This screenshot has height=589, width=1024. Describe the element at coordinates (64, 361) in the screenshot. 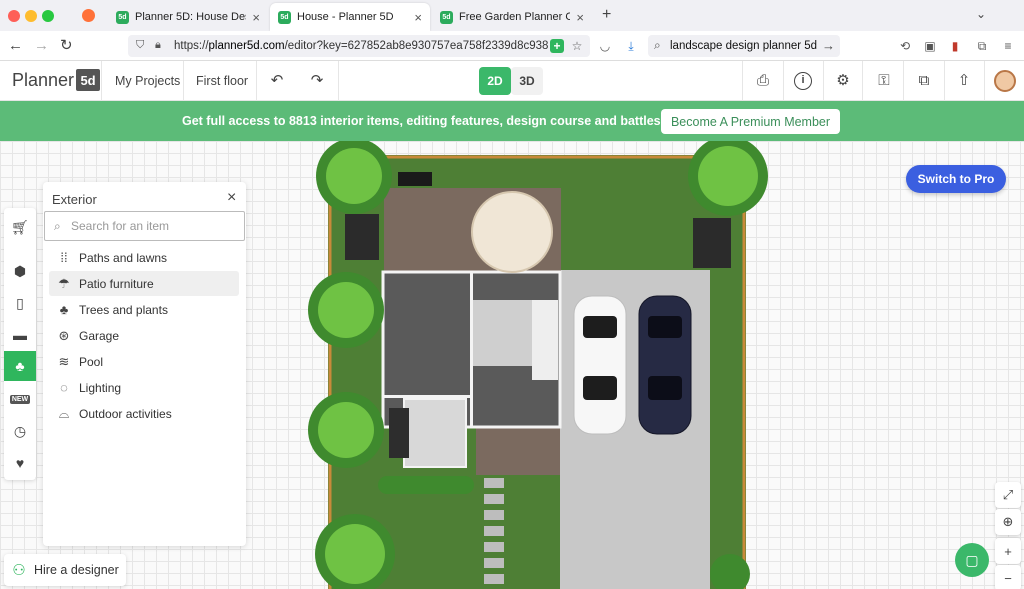

I see `waves-icon: ≋` at that location.